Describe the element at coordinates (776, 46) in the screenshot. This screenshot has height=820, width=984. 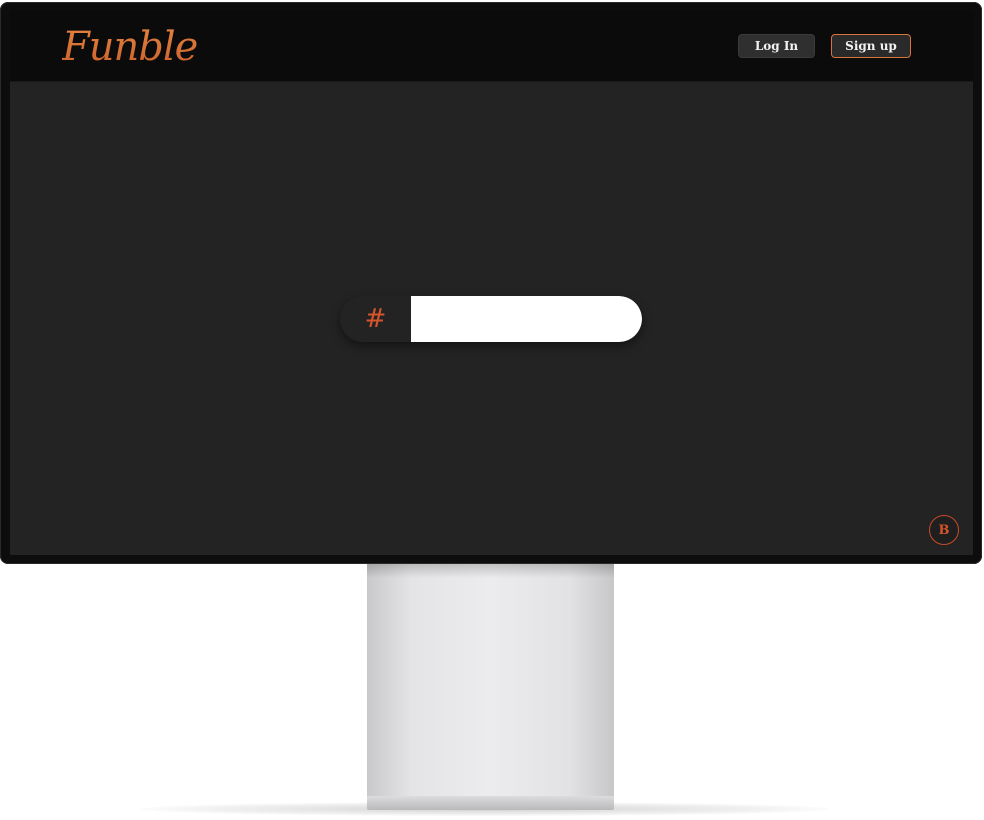
I see `login-button: Log In` at that location.